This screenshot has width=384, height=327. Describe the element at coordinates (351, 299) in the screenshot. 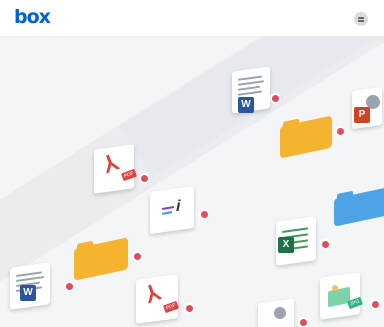

I see `jpg-image-icon: JPG` at that location.